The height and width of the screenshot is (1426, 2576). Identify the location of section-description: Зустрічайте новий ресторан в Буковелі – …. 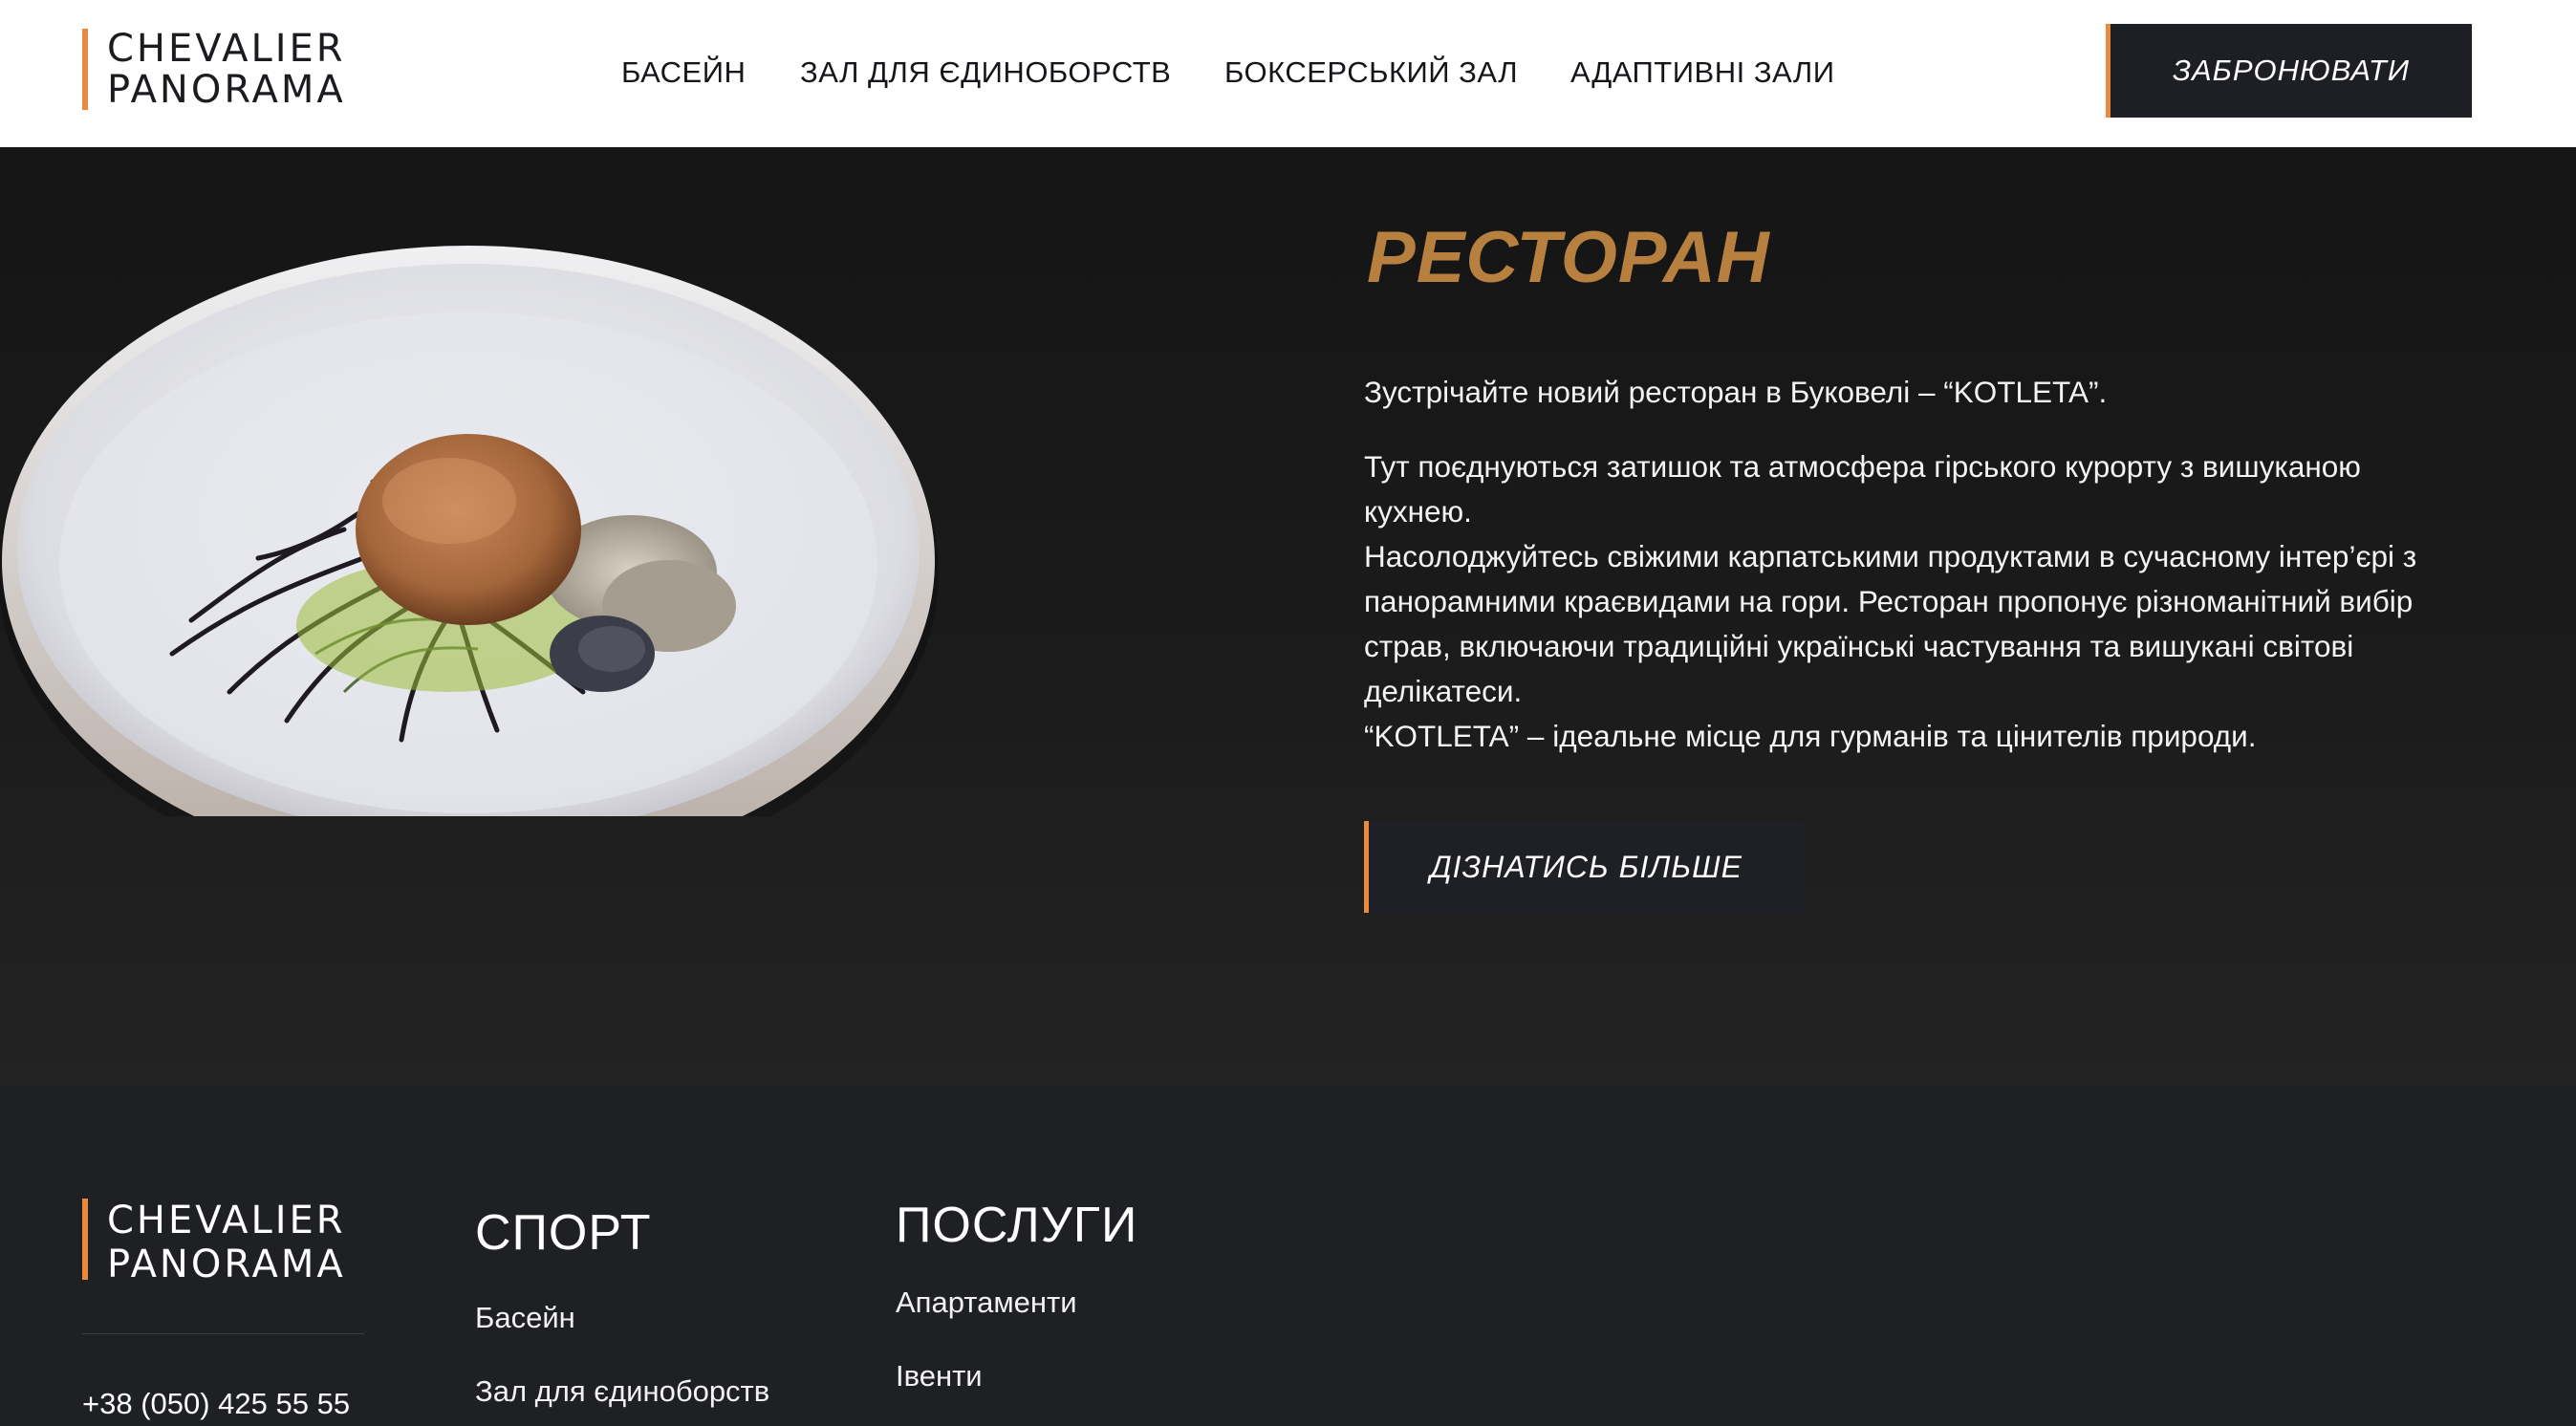
(1909, 564).